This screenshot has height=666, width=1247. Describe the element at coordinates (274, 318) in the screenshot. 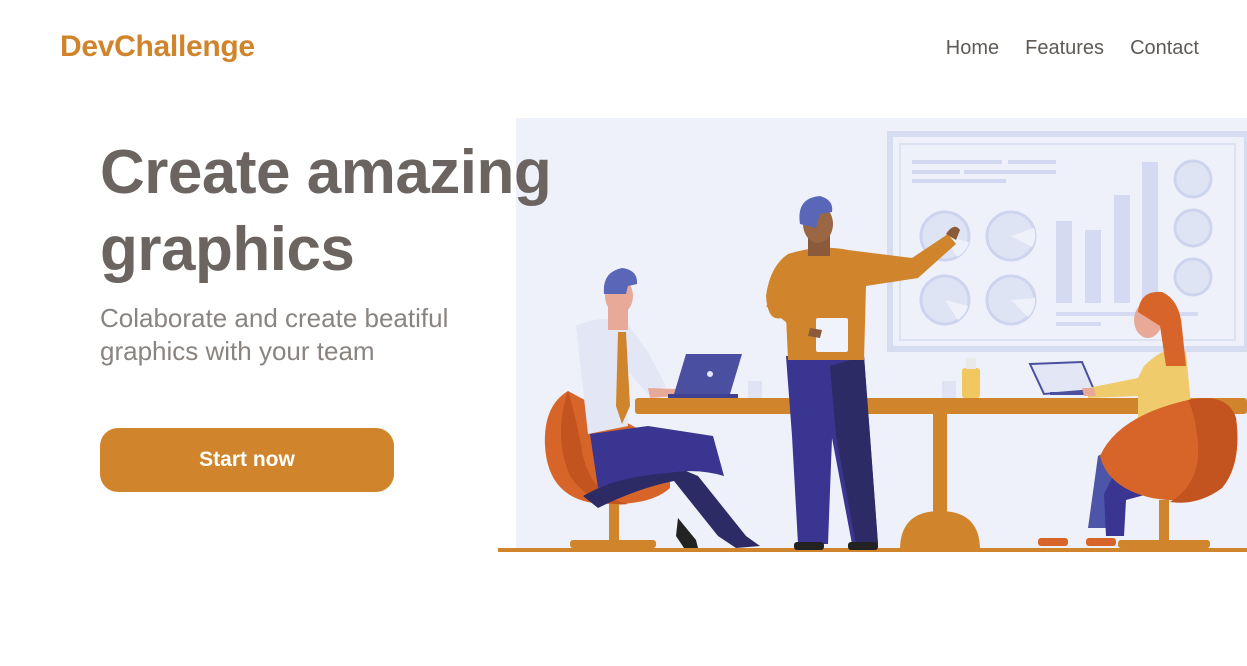

I see `hero-subtitle-line-1: Colaborate and create beatiful` at that location.